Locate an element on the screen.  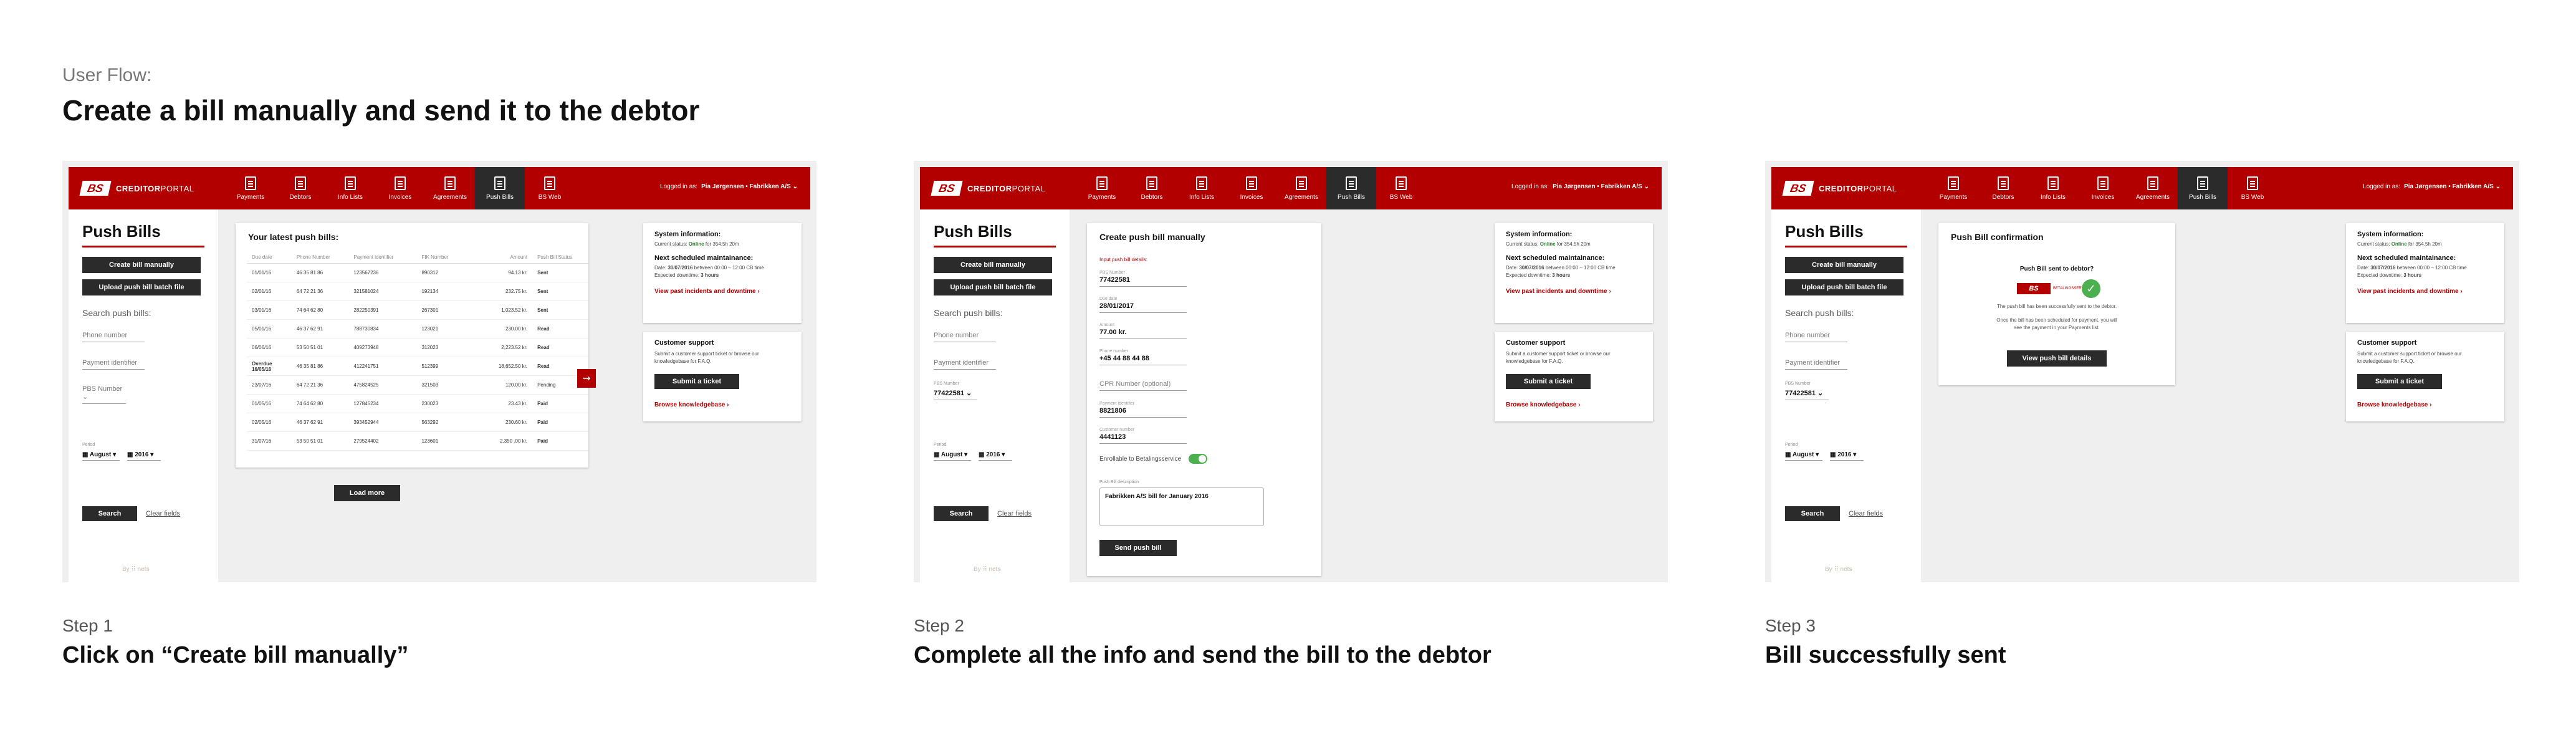
cell-pid: 393452944 is located at coordinates (382, 422).